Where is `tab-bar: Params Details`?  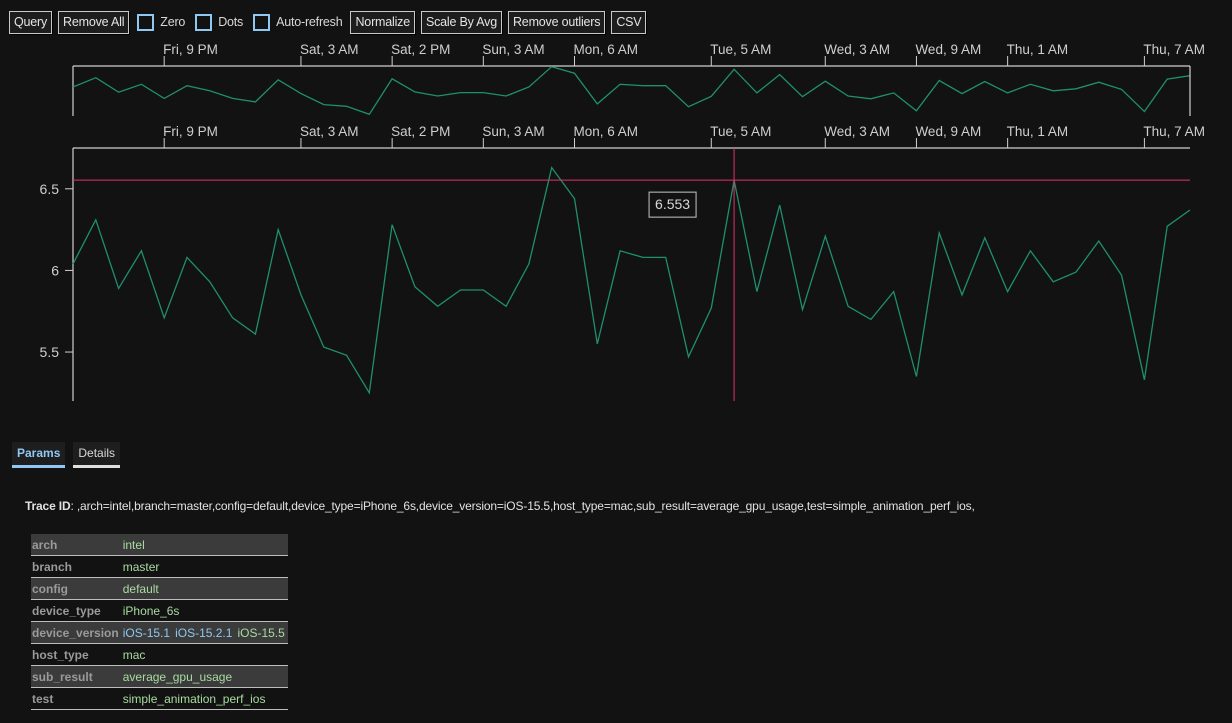 tab-bar: Params Details is located at coordinates (66, 455).